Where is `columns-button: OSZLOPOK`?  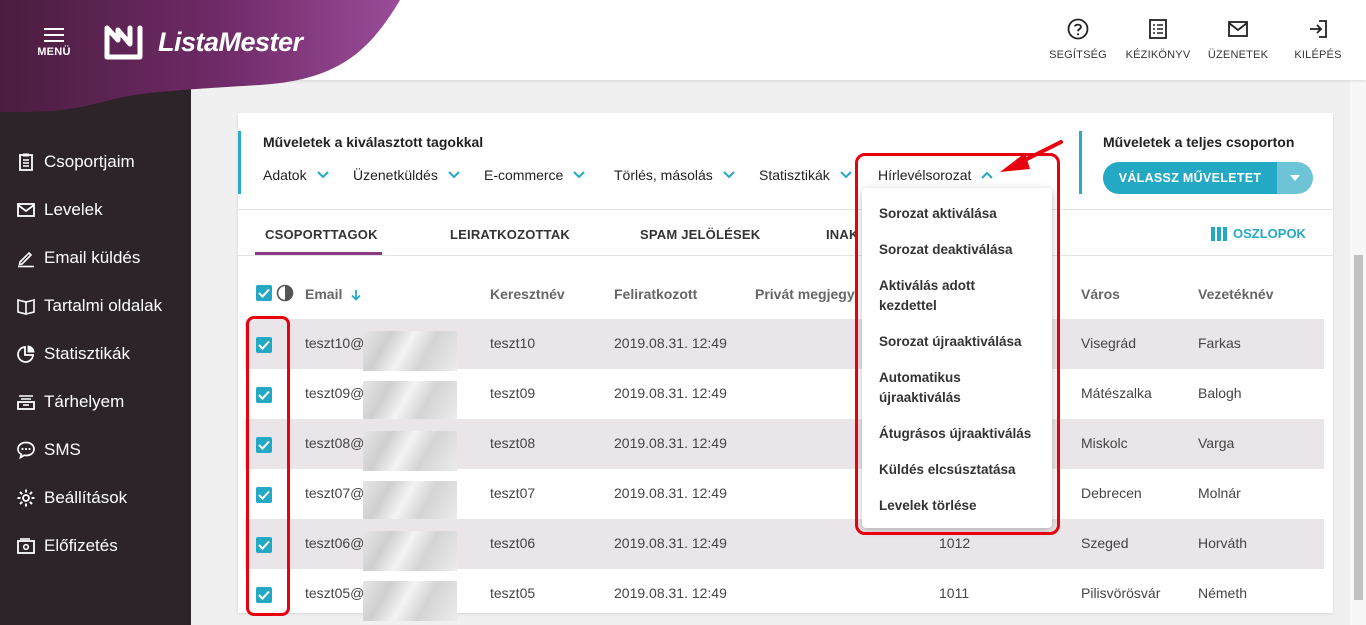
columns-button: OSZLOPOK is located at coordinates (1258, 233).